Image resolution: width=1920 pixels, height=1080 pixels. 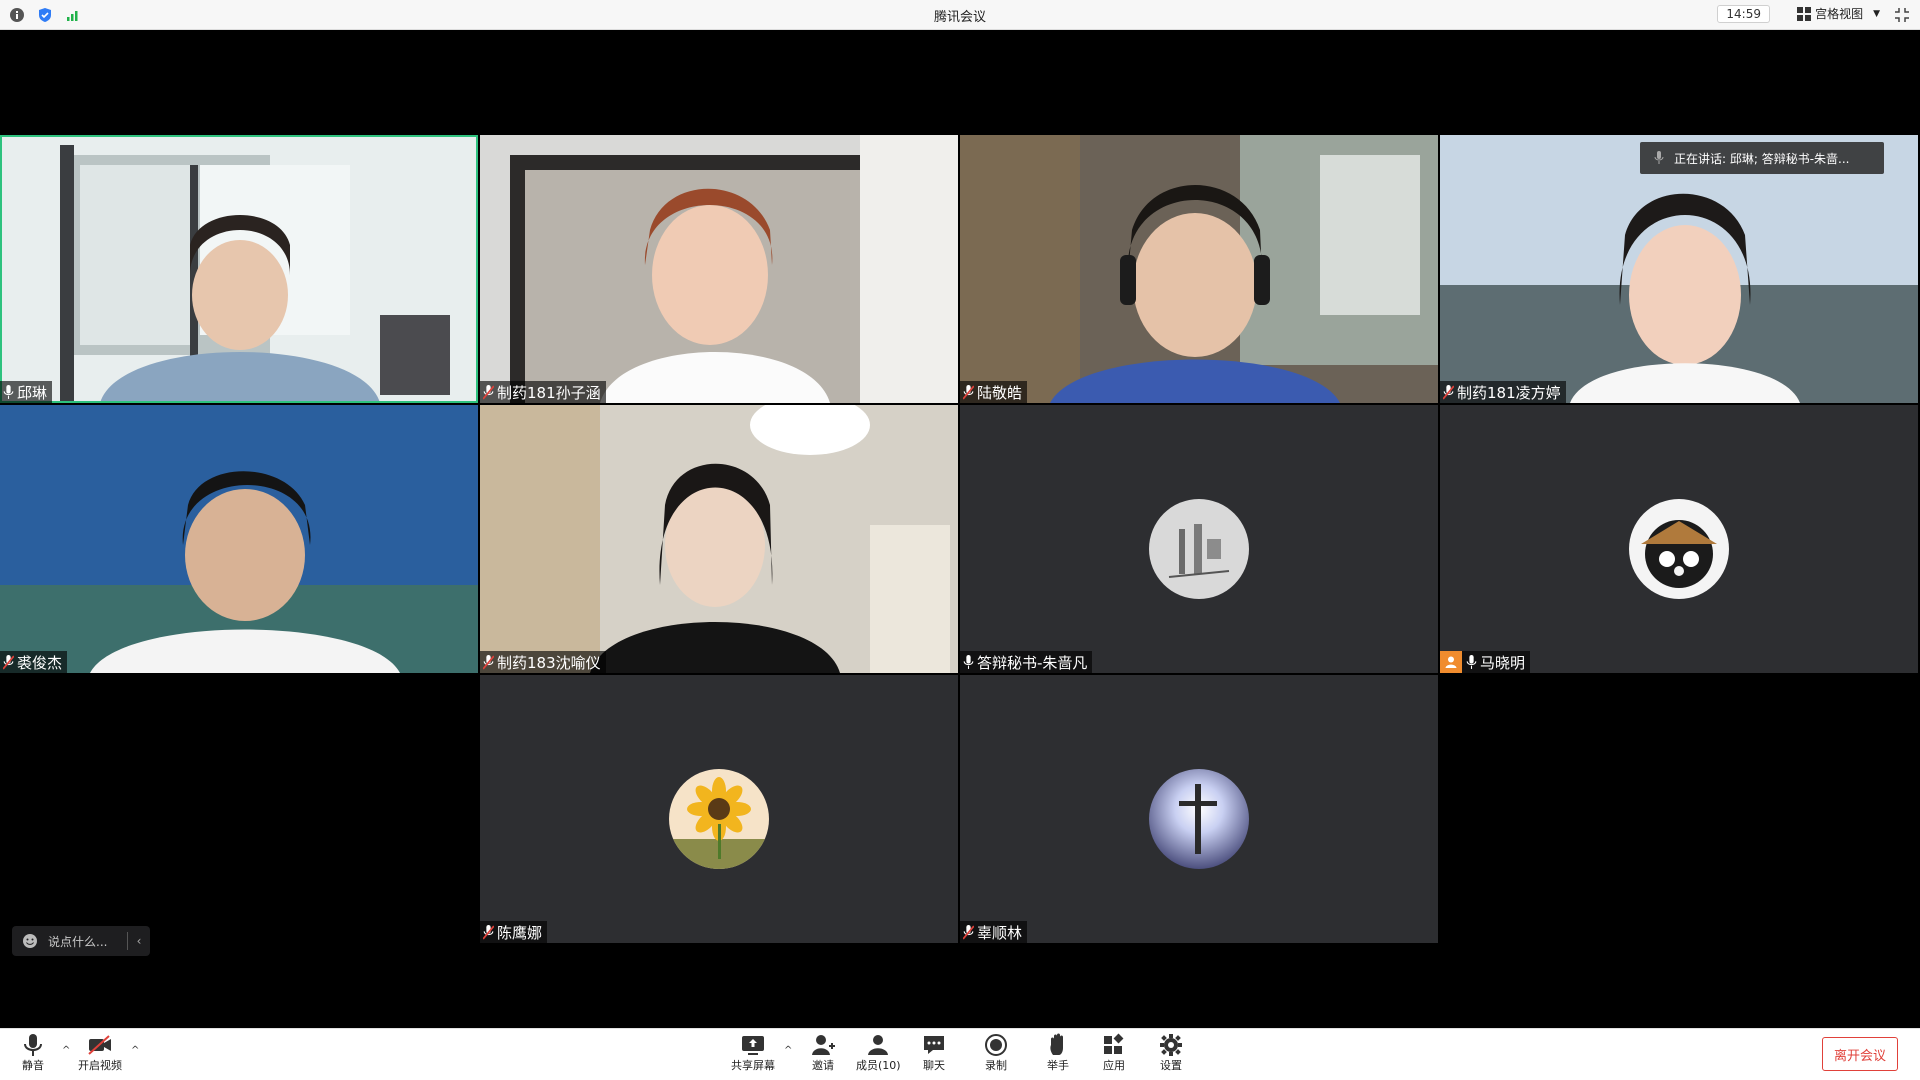 What do you see at coordinates (1171, 1065) in the screenshot?
I see `settings-label: 设置` at bounding box center [1171, 1065].